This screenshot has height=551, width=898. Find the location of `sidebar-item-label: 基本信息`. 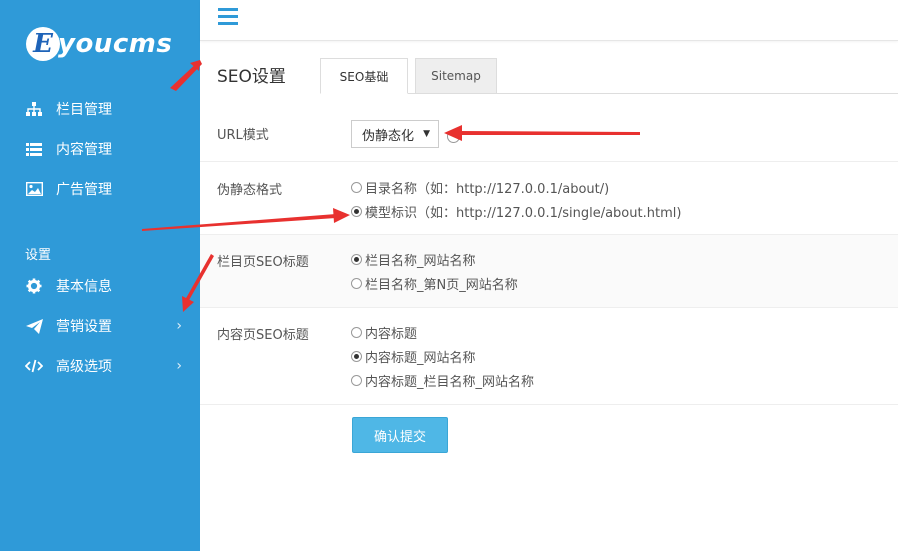

sidebar-item-label: 基本信息 is located at coordinates (84, 287).